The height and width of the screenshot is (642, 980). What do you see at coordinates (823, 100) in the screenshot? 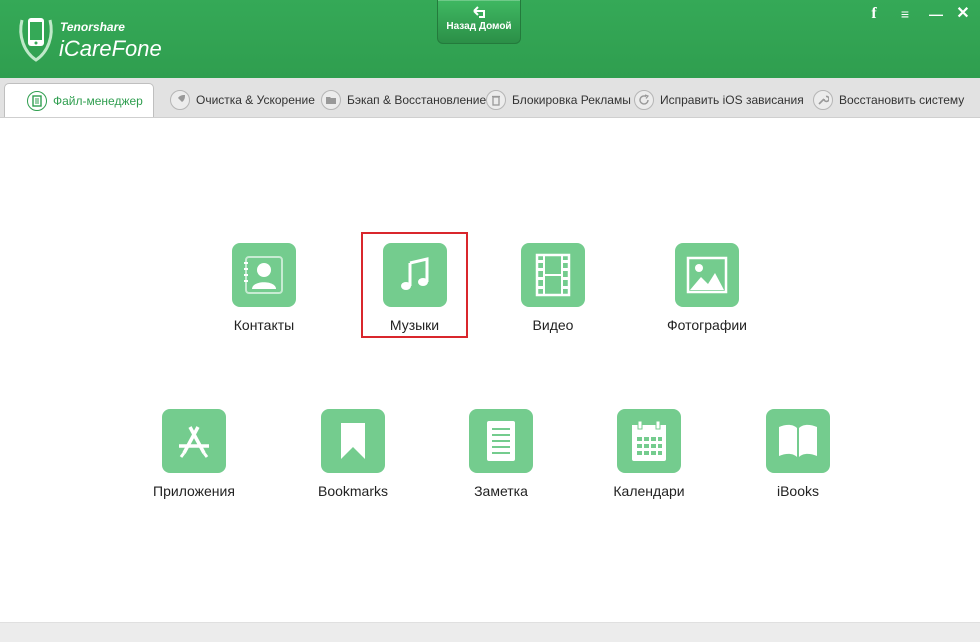
I see `wrench-icon` at bounding box center [823, 100].